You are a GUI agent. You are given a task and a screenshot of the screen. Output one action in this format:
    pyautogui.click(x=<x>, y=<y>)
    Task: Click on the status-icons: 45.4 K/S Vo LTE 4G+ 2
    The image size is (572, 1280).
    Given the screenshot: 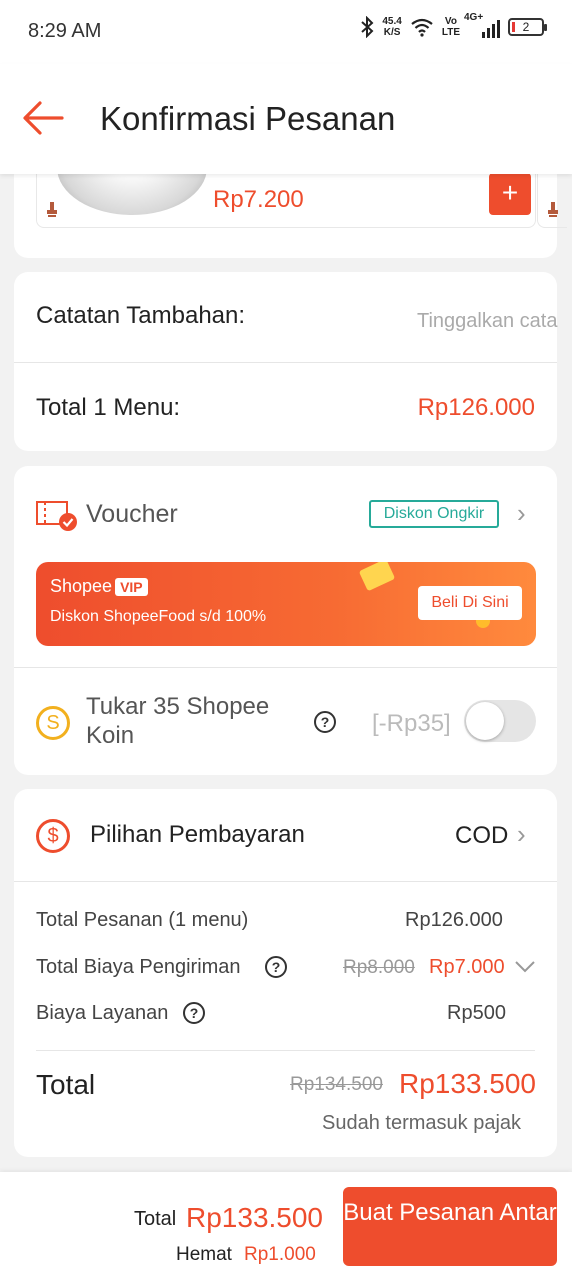 What is the action you would take?
    pyautogui.click(x=453, y=25)
    